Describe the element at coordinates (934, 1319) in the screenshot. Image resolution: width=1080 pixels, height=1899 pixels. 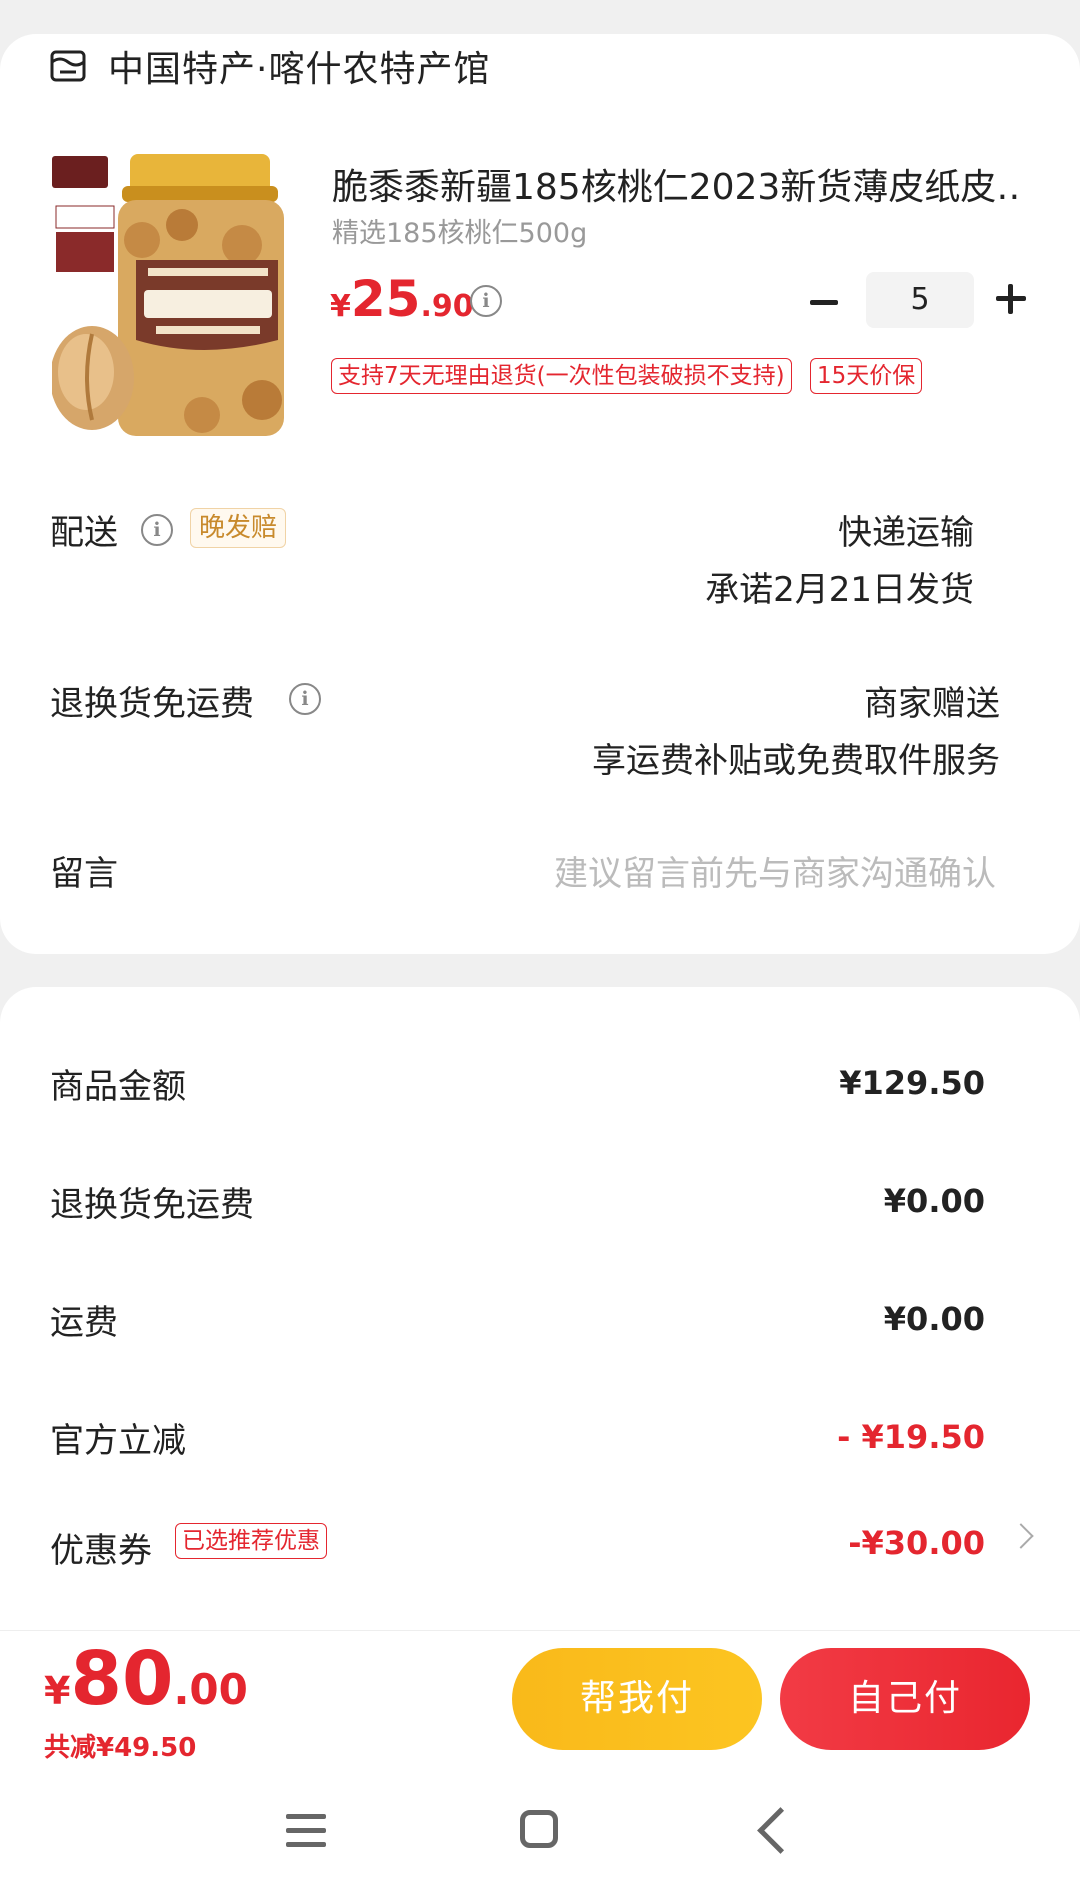
I see `shipping-fee-value: ¥0.00` at that location.